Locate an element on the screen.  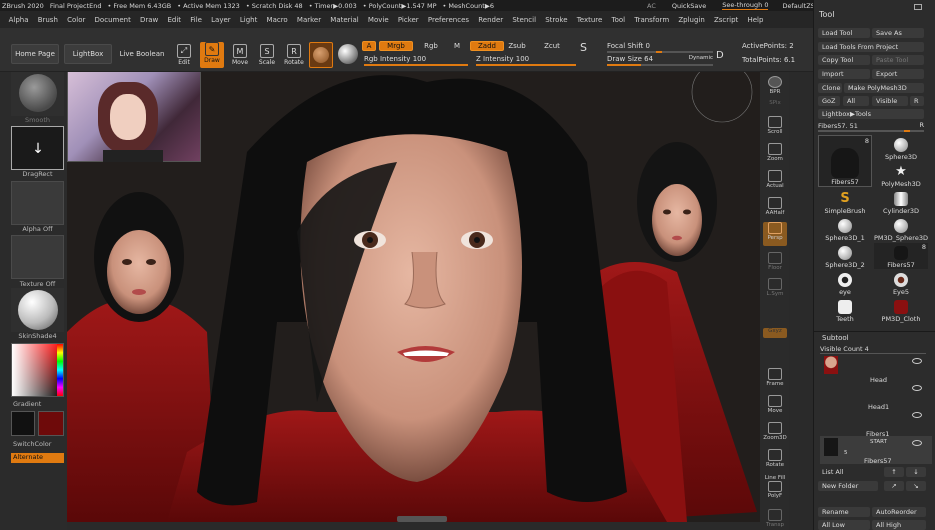
lsym-button: L.Sym is located at coordinates (775, 290).